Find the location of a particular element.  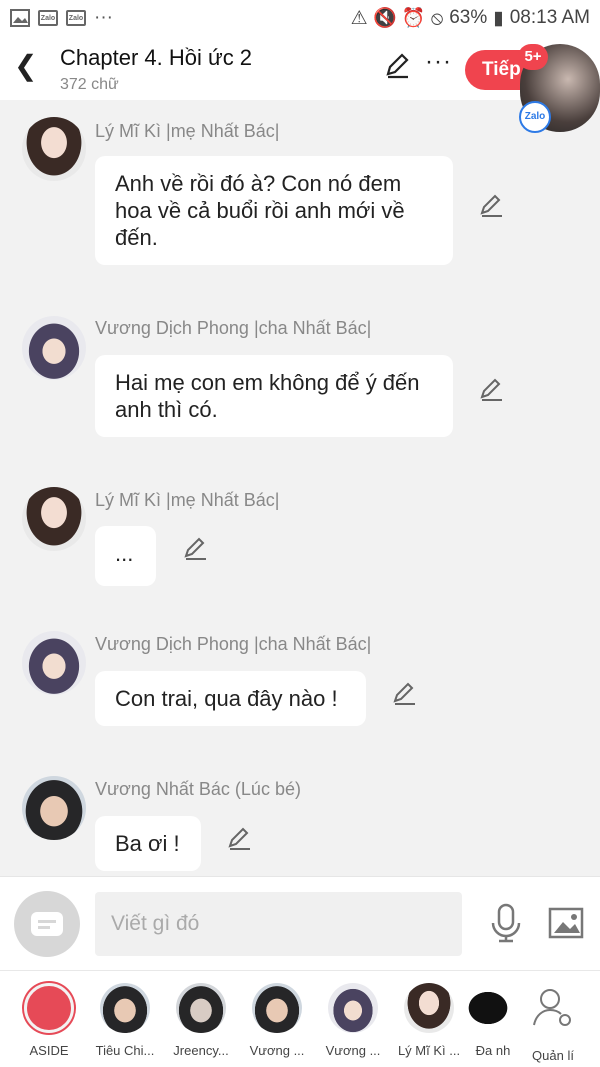

notification-badge: 5+ is located at coordinates (533, 57).